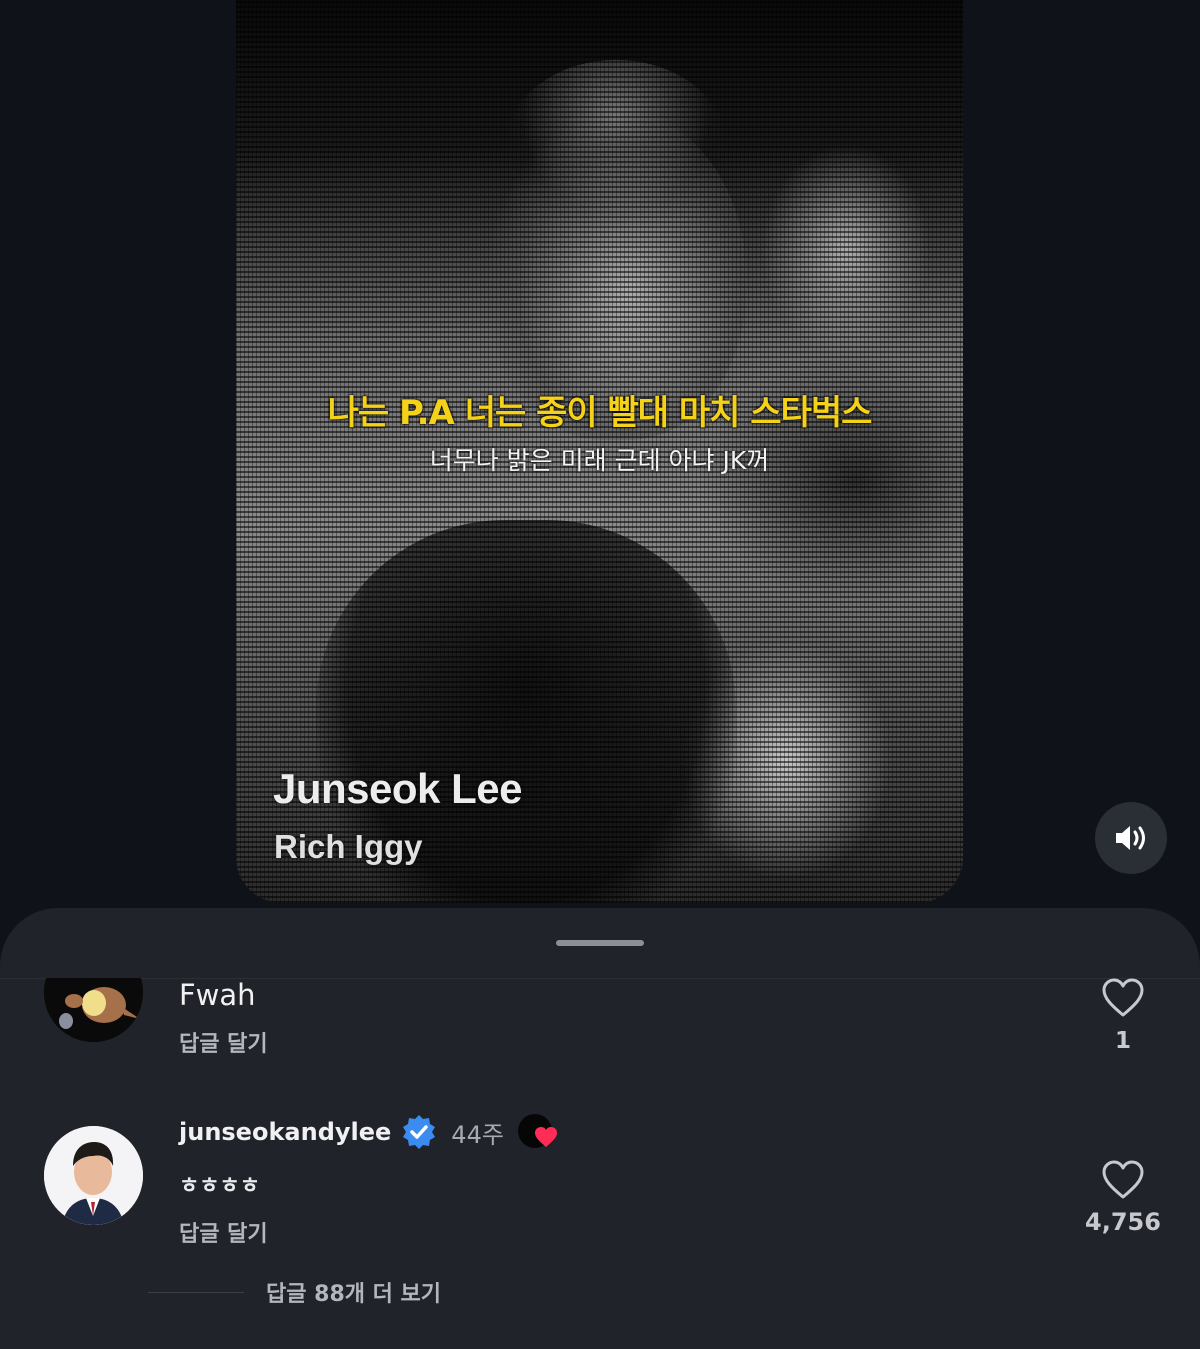 The height and width of the screenshot is (1349, 1200). Describe the element at coordinates (196, 1292) in the screenshot. I see `more-replies-divider` at that location.